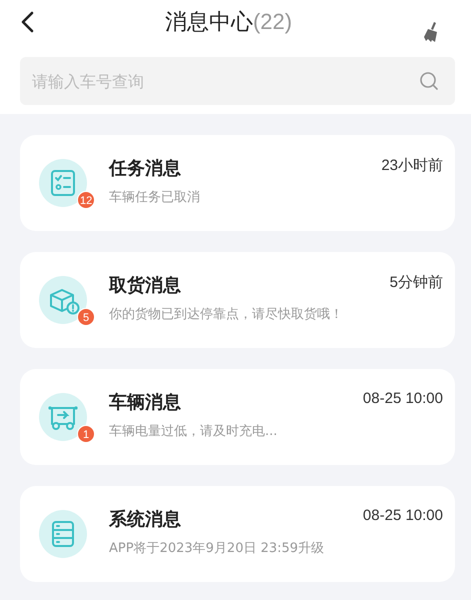 The height and width of the screenshot is (600, 471). What do you see at coordinates (86, 434) in the screenshot?
I see `unread-badge: 1` at bounding box center [86, 434].